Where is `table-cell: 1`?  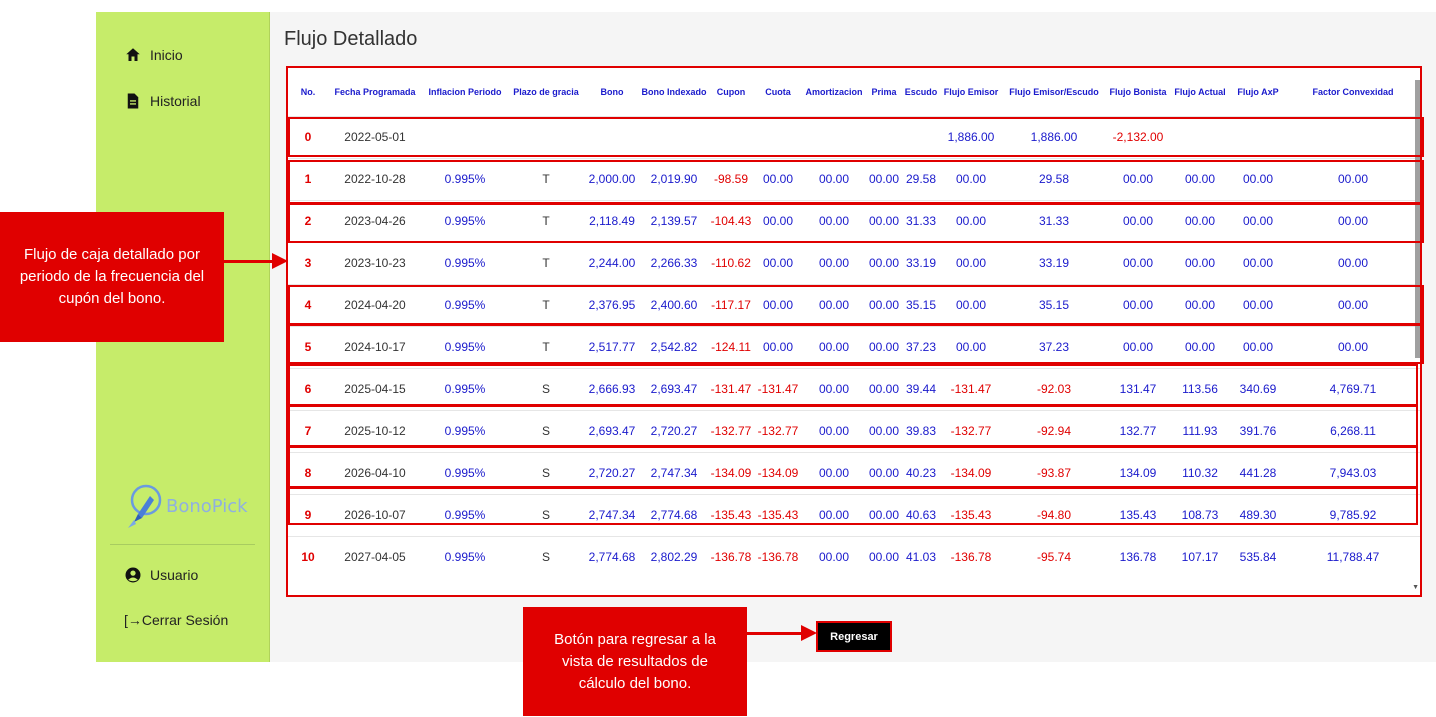 table-cell: 1 is located at coordinates (308, 179).